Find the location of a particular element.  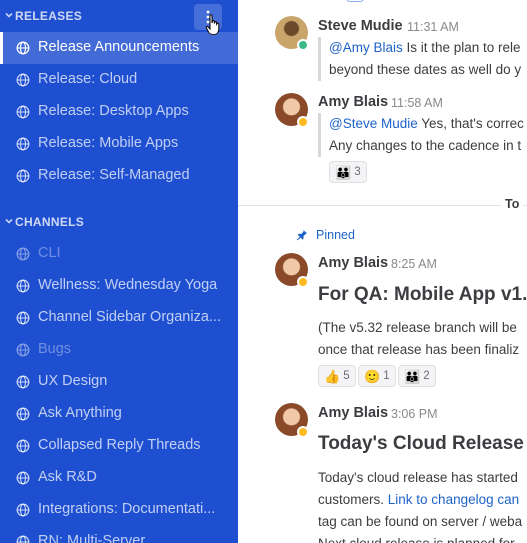

reaction-chip: 🙂 1 is located at coordinates (377, 376).